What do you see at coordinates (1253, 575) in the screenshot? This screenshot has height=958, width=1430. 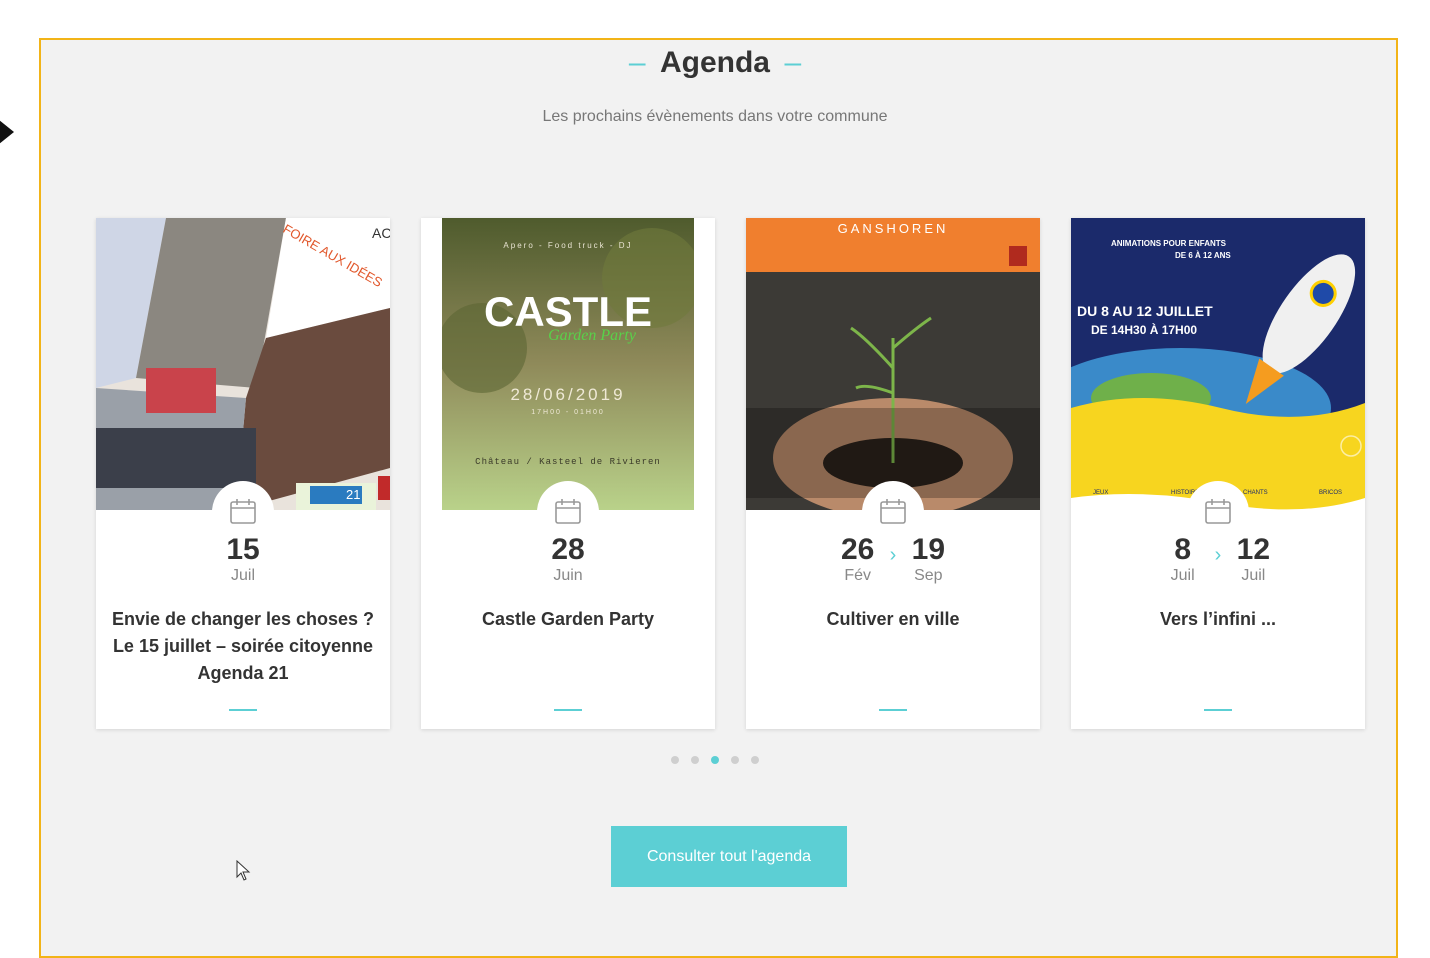 I see `end-month: Juil` at bounding box center [1253, 575].